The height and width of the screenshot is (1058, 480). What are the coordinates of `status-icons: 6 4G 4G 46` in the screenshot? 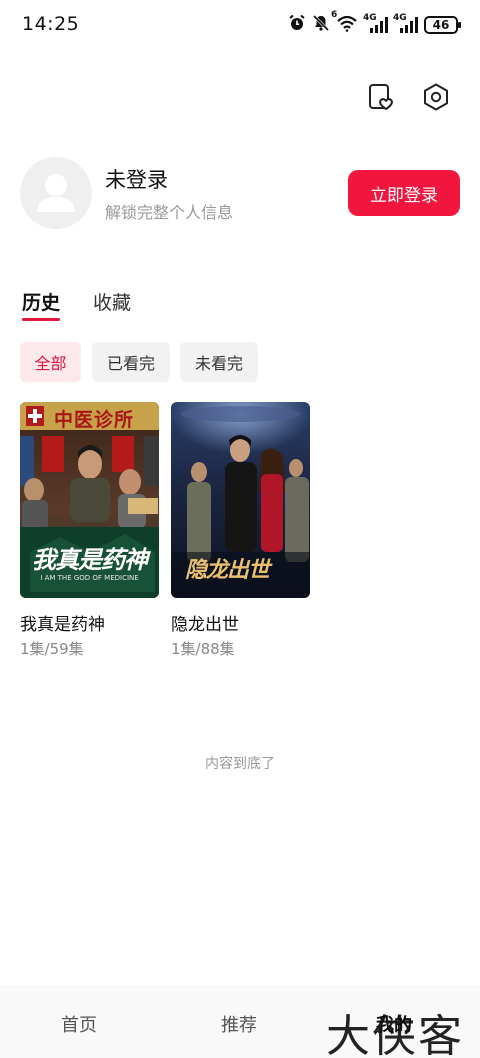 It's located at (374, 23).